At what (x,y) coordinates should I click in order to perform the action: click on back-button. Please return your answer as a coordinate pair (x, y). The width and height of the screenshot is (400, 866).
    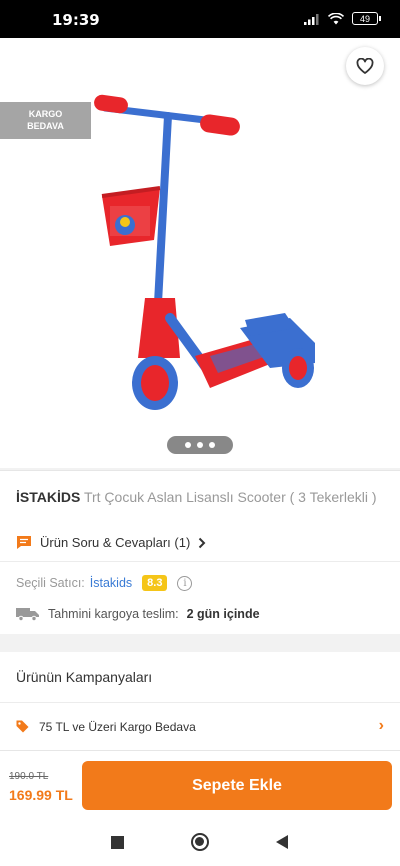
    Looking at the image, I should click on (29, 67).